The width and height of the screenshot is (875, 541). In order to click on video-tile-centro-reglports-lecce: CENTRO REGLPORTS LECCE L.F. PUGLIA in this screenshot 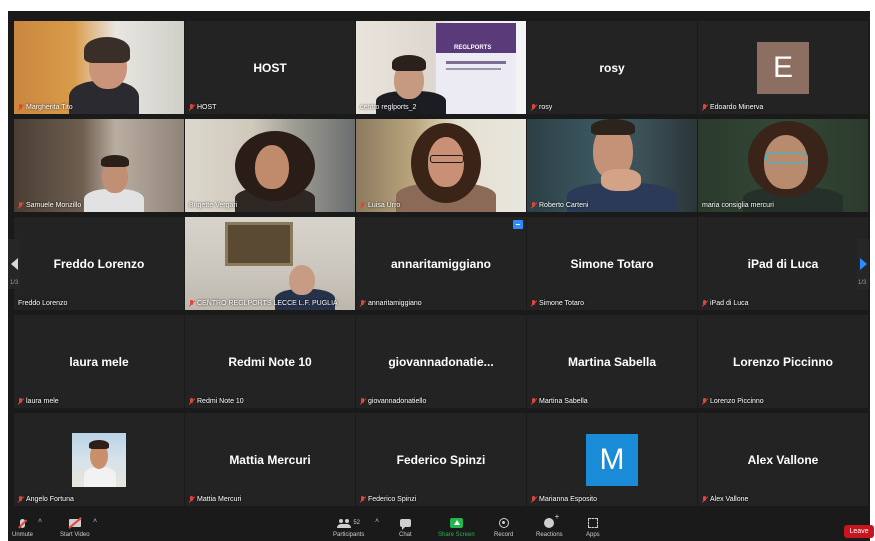, I will do `click(270, 263)`.